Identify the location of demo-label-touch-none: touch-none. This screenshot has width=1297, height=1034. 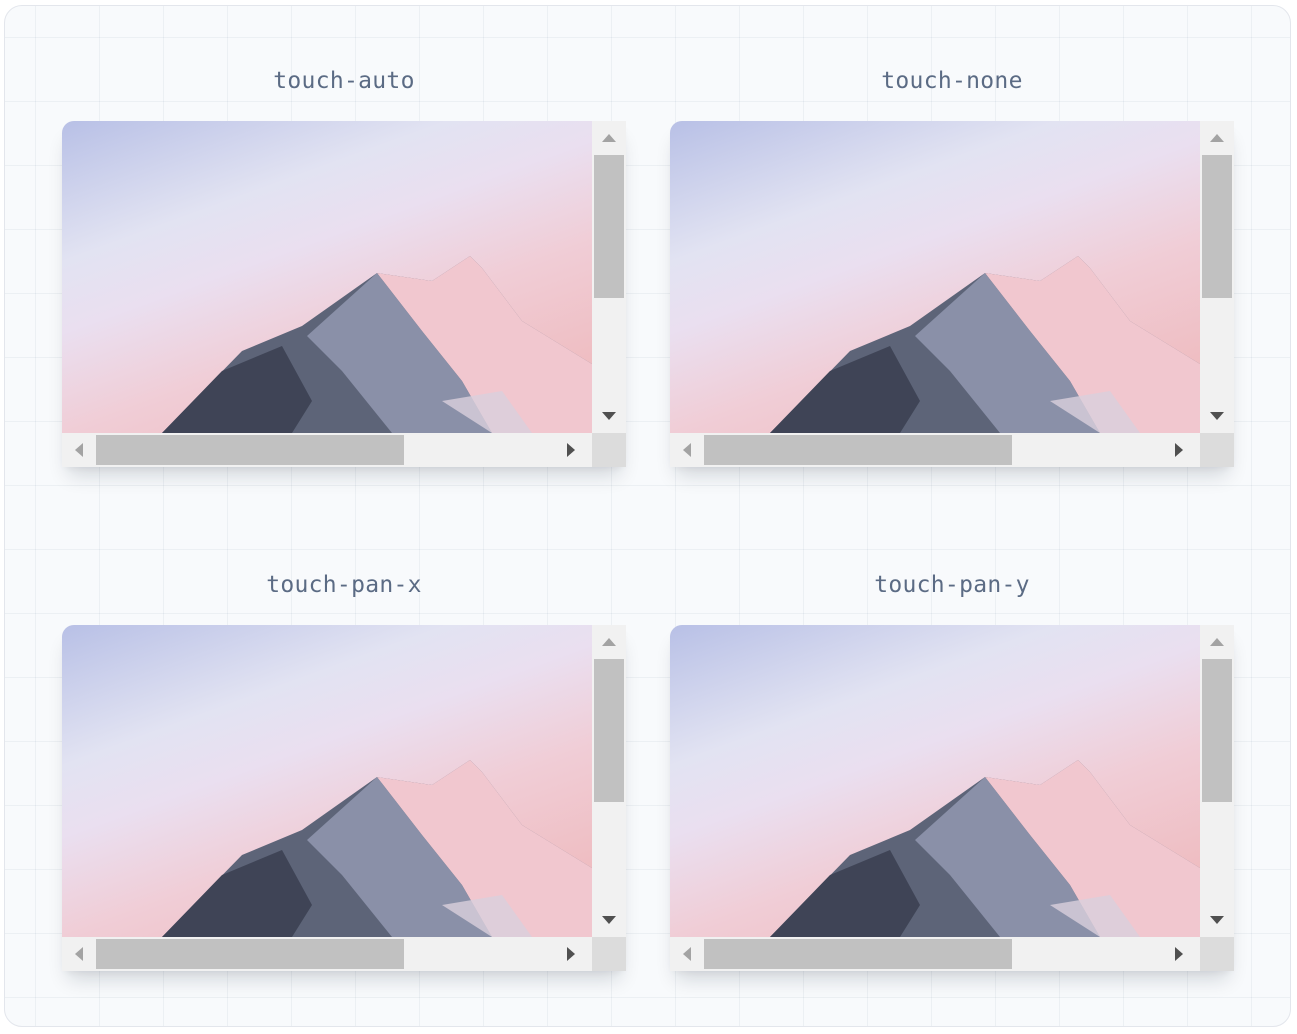
(952, 81).